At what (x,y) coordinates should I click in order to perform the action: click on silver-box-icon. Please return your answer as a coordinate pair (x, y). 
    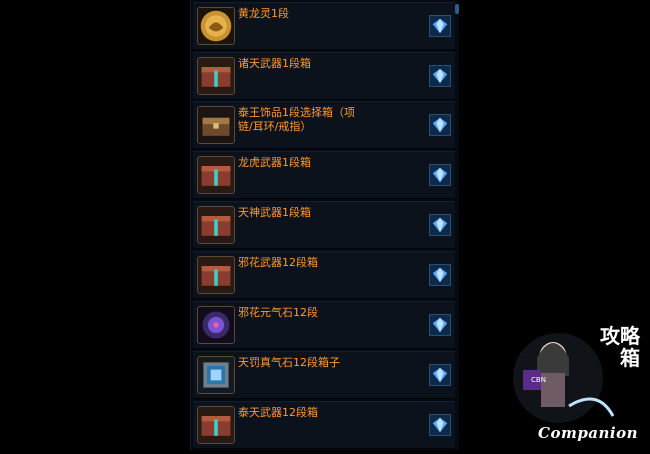
    Looking at the image, I should click on (216, 375).